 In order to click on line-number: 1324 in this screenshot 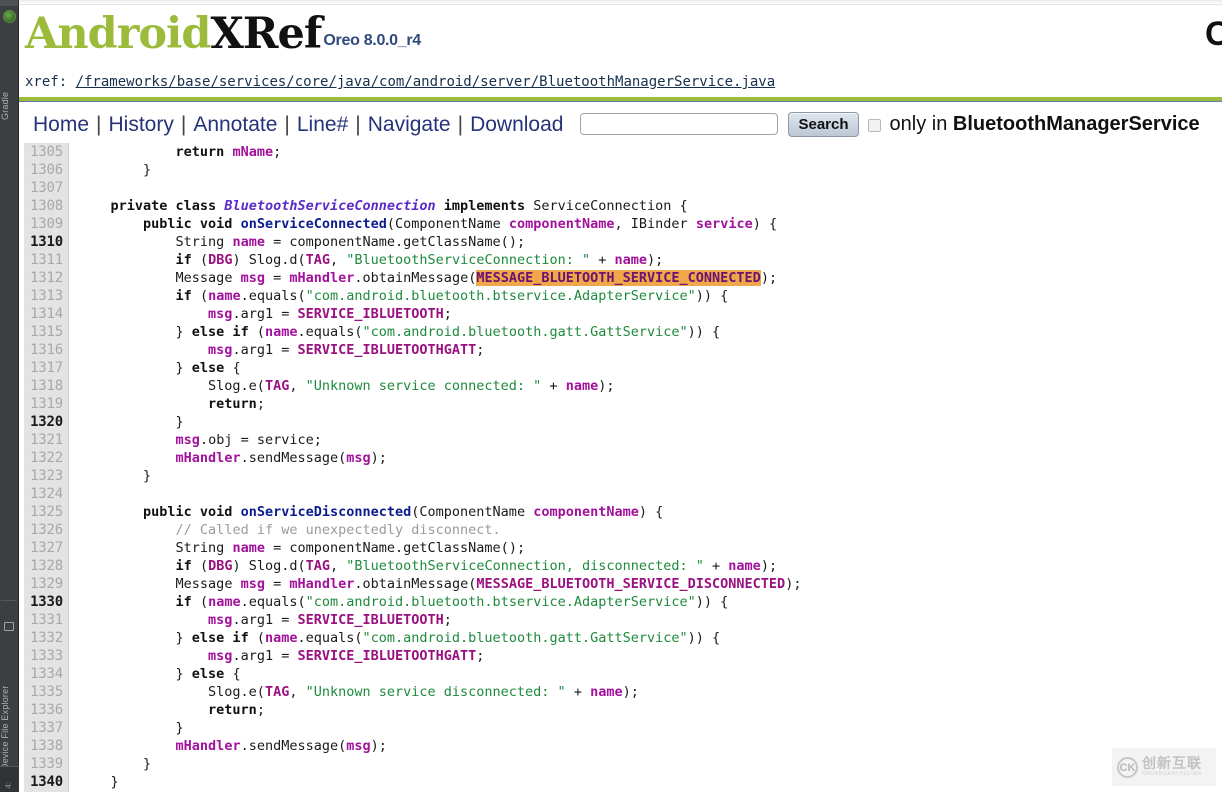, I will do `click(46, 494)`.